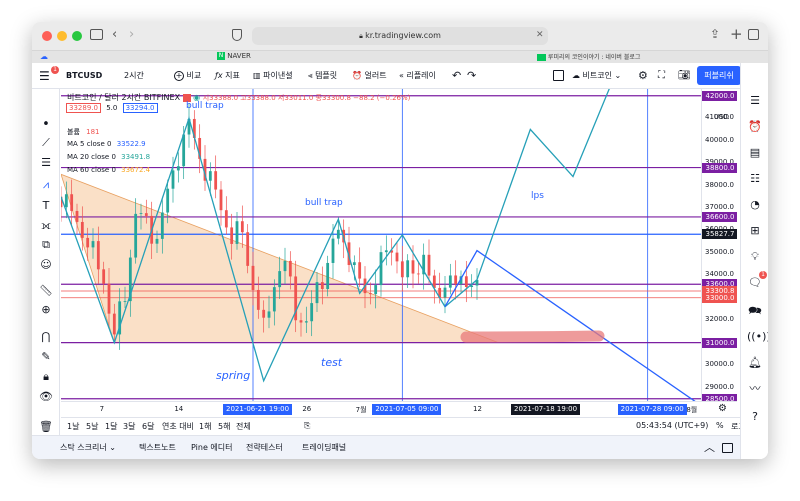 This screenshot has width=800, height=501. I want to click on candle-body-2021-06-12T12, so click(162, 225).